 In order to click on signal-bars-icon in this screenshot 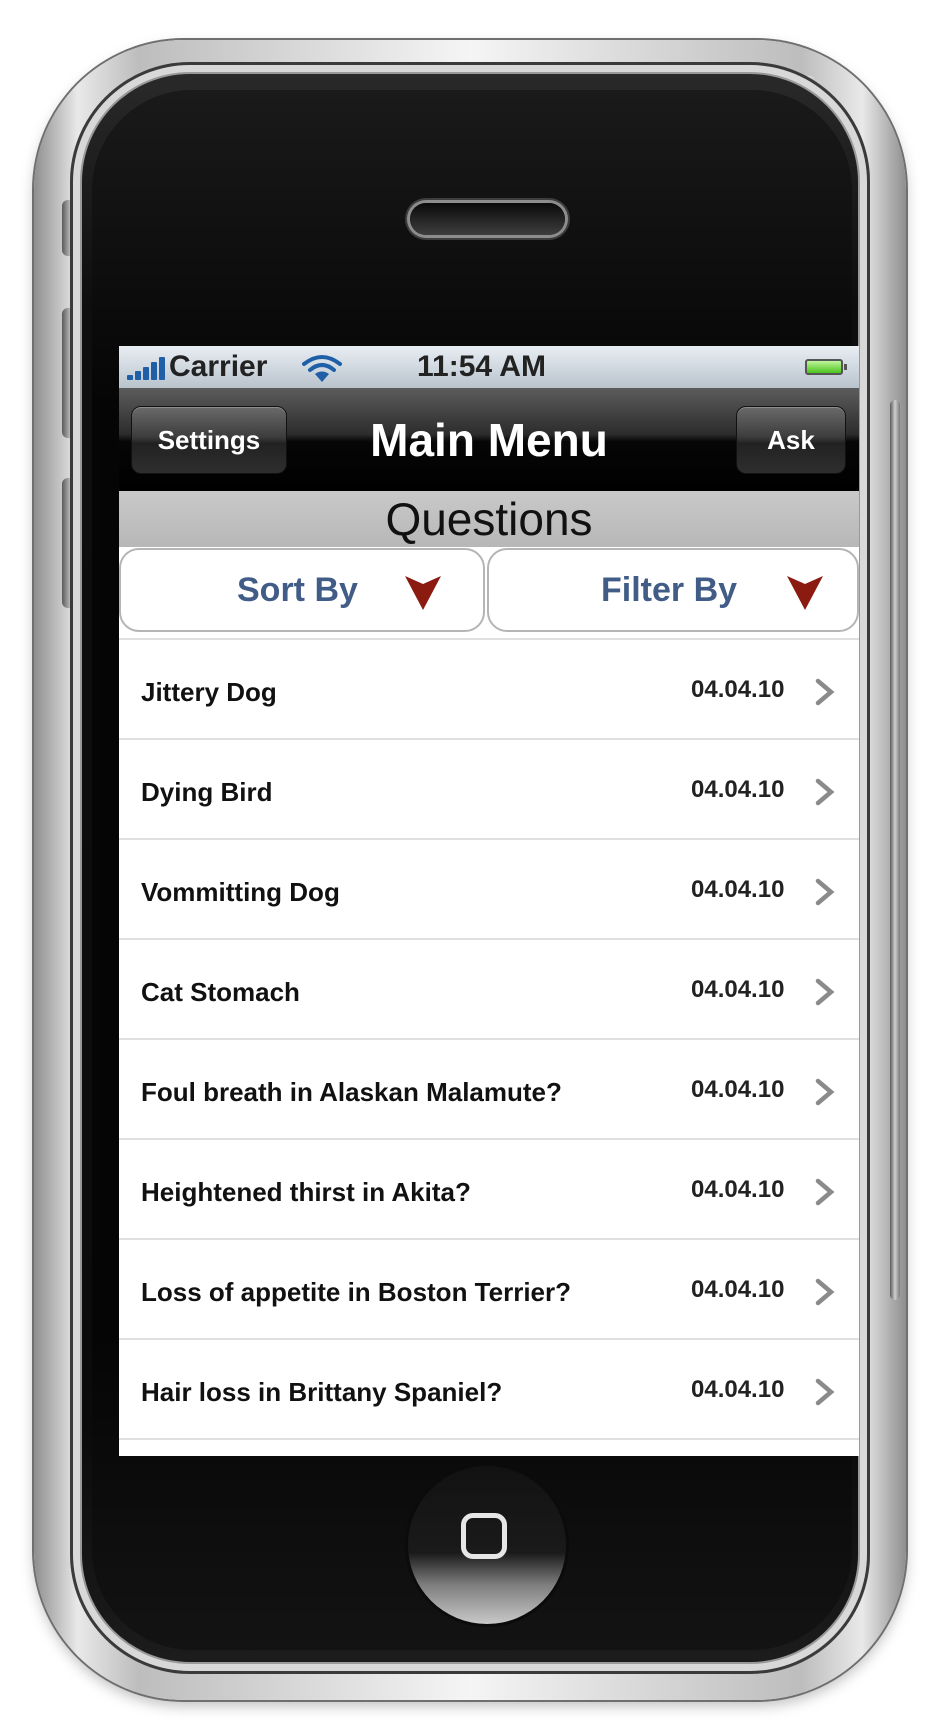, I will do `click(147, 368)`.